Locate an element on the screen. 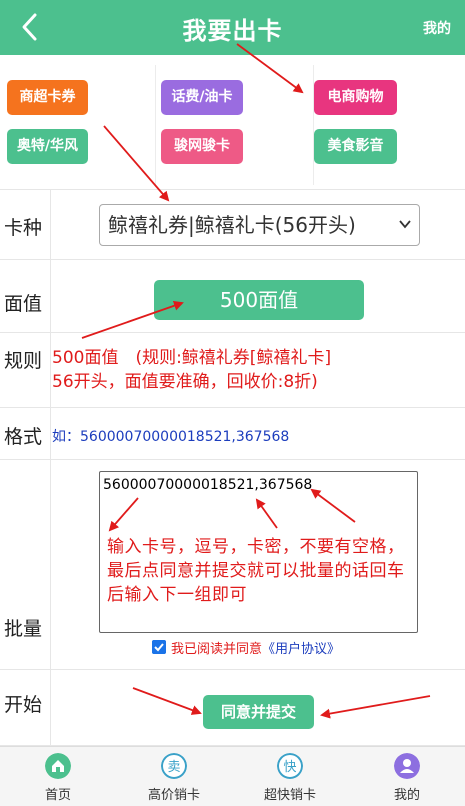  nav-label: 高价销卡 is located at coordinates (173, 795).